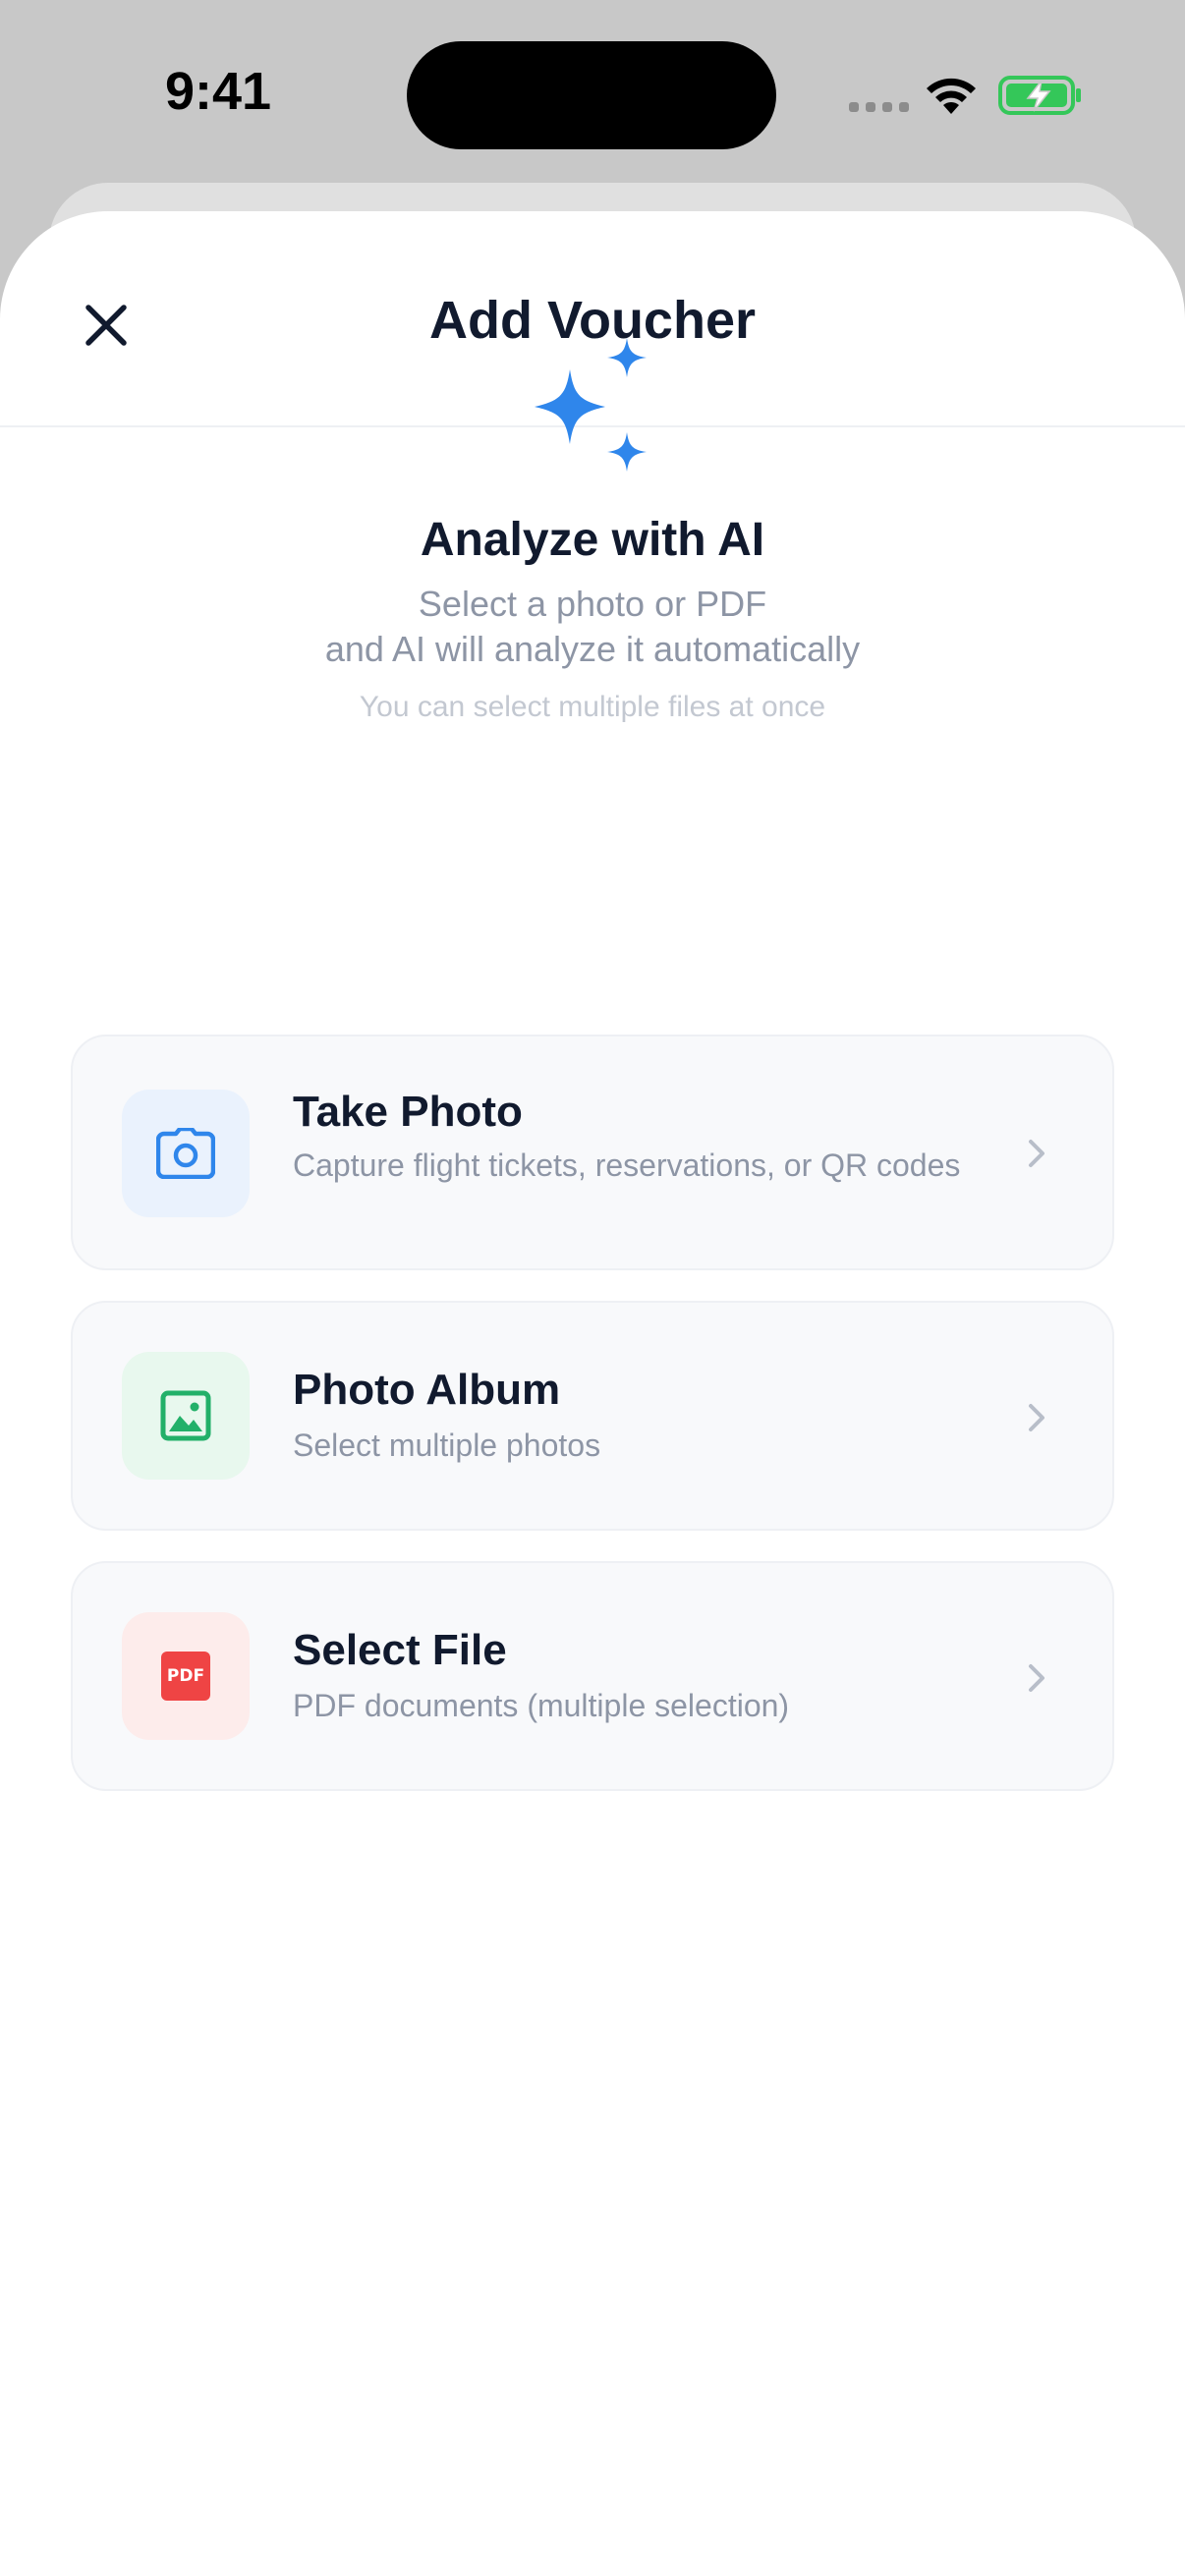 The height and width of the screenshot is (2576, 1185). Describe the element at coordinates (408, 1112) in the screenshot. I see `take-photo-title: Take Photo` at that location.